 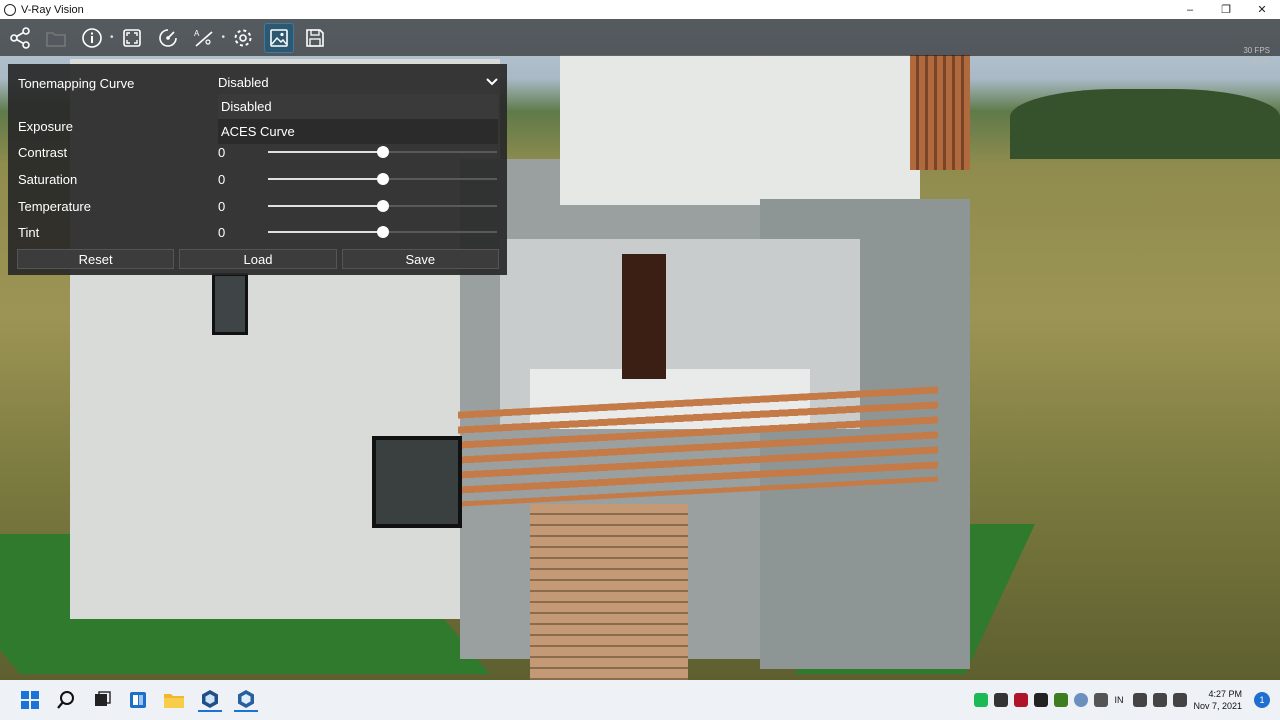 I want to click on settings-gear-icon, so click(x=243, y=38).